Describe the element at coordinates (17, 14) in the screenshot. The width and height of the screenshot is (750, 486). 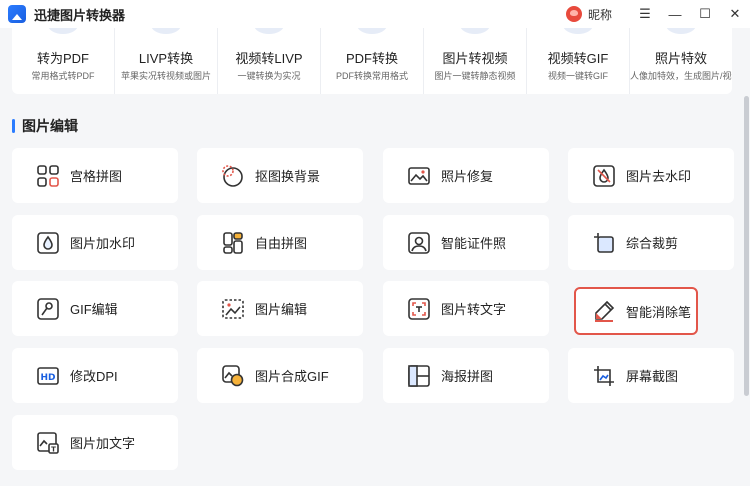
I see `app-logo-icon` at that location.